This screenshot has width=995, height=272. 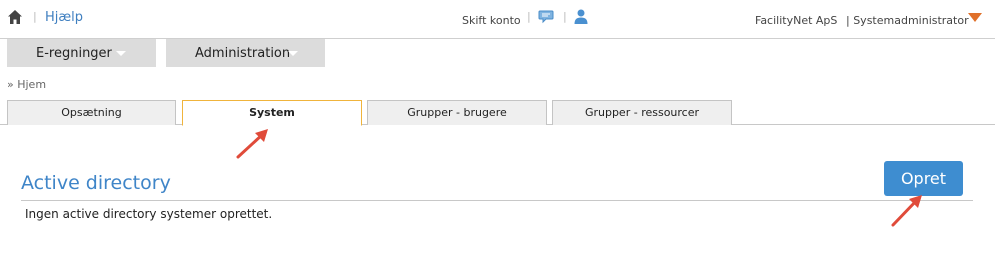 I want to click on section-divider, so click(x=497, y=200).